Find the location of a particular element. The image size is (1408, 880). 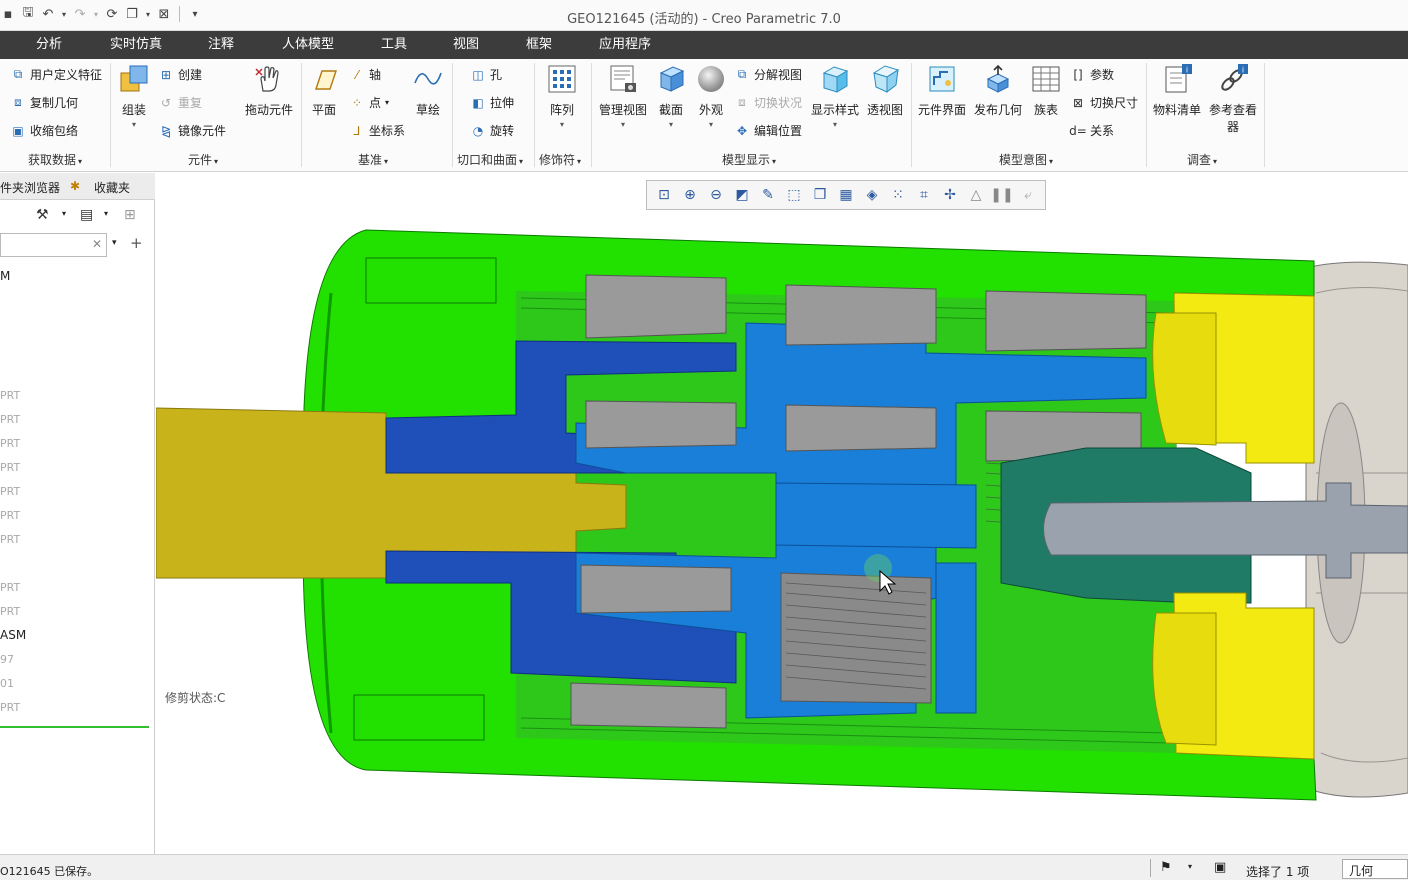

plane-button: 平面 is located at coordinates (324, 90).